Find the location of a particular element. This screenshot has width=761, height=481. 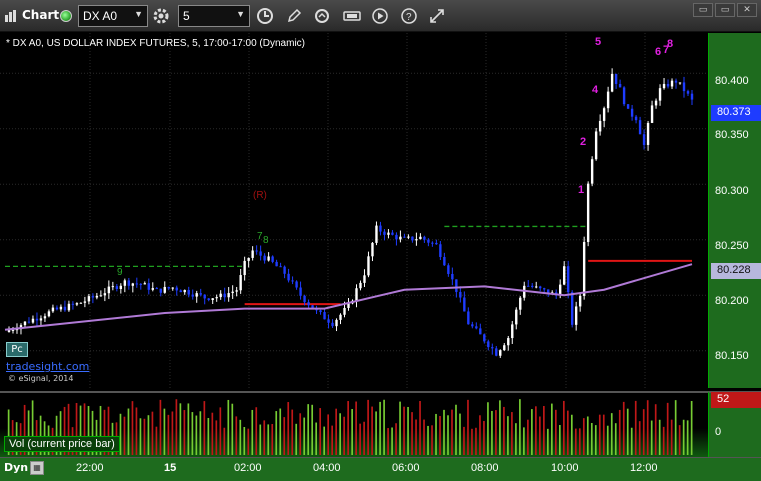

tools-icon is located at coordinates (352, 16).